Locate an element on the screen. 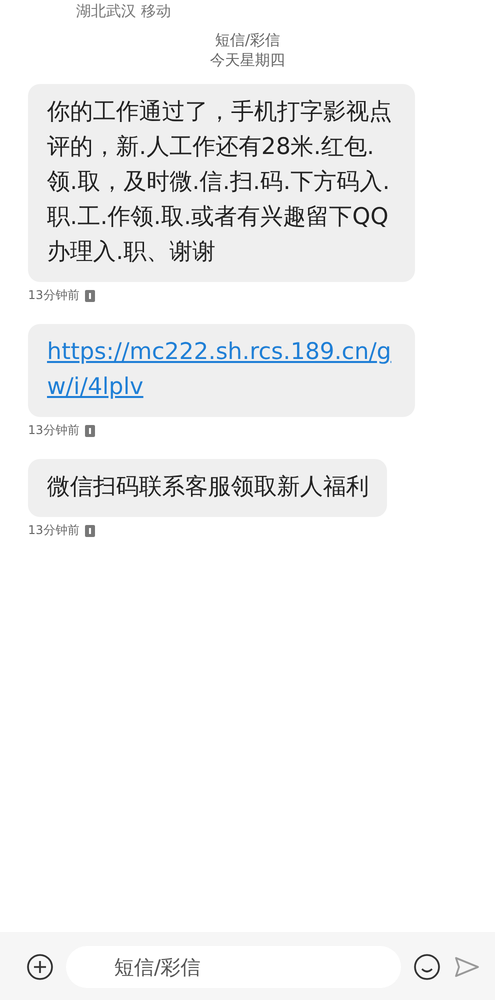  add-icon is located at coordinates (40, 967).